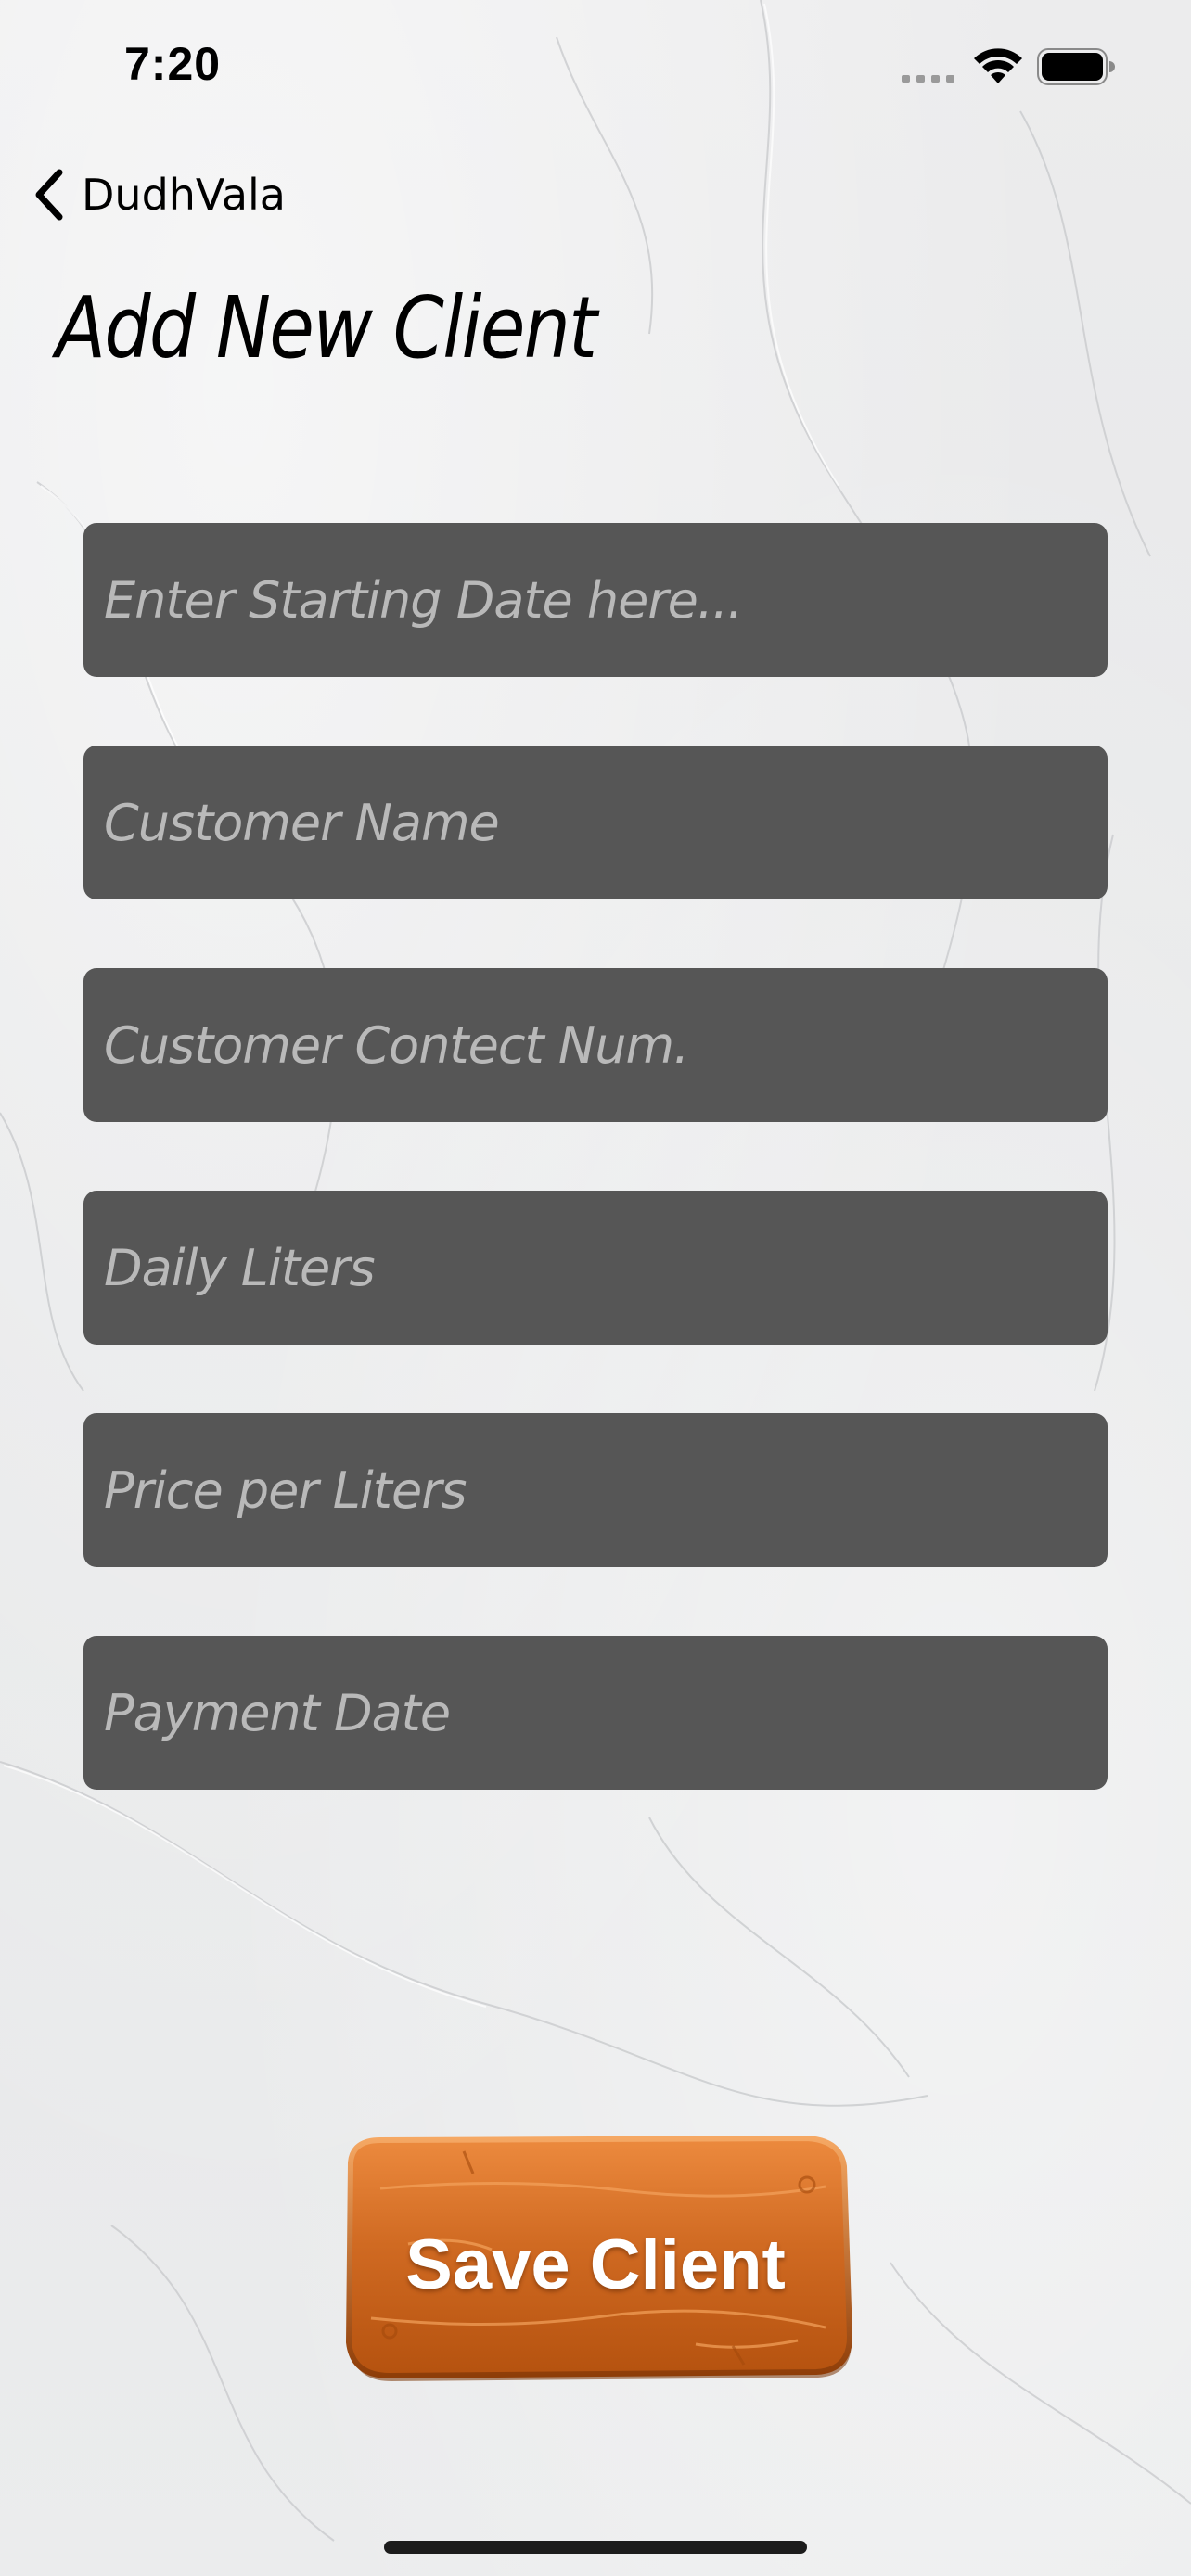  What do you see at coordinates (595, 2547) in the screenshot?
I see `home-indicator` at bounding box center [595, 2547].